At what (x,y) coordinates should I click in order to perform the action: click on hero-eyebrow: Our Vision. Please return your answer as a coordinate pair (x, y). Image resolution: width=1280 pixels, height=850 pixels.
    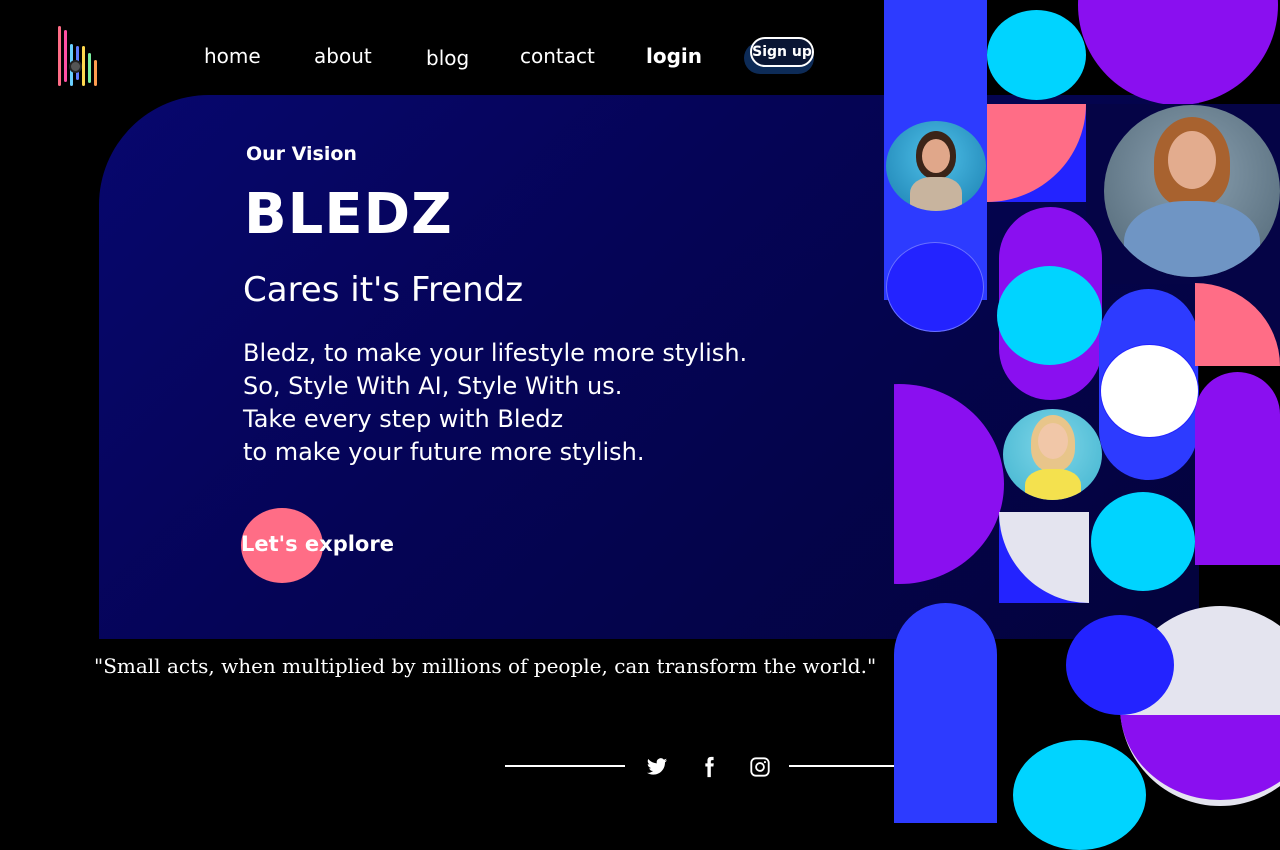
    Looking at the image, I should click on (301, 154).